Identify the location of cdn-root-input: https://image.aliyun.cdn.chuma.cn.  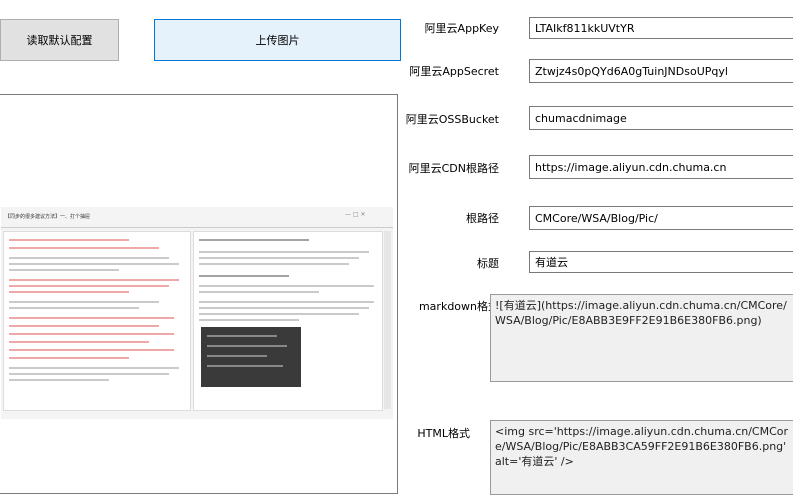
(661, 167).